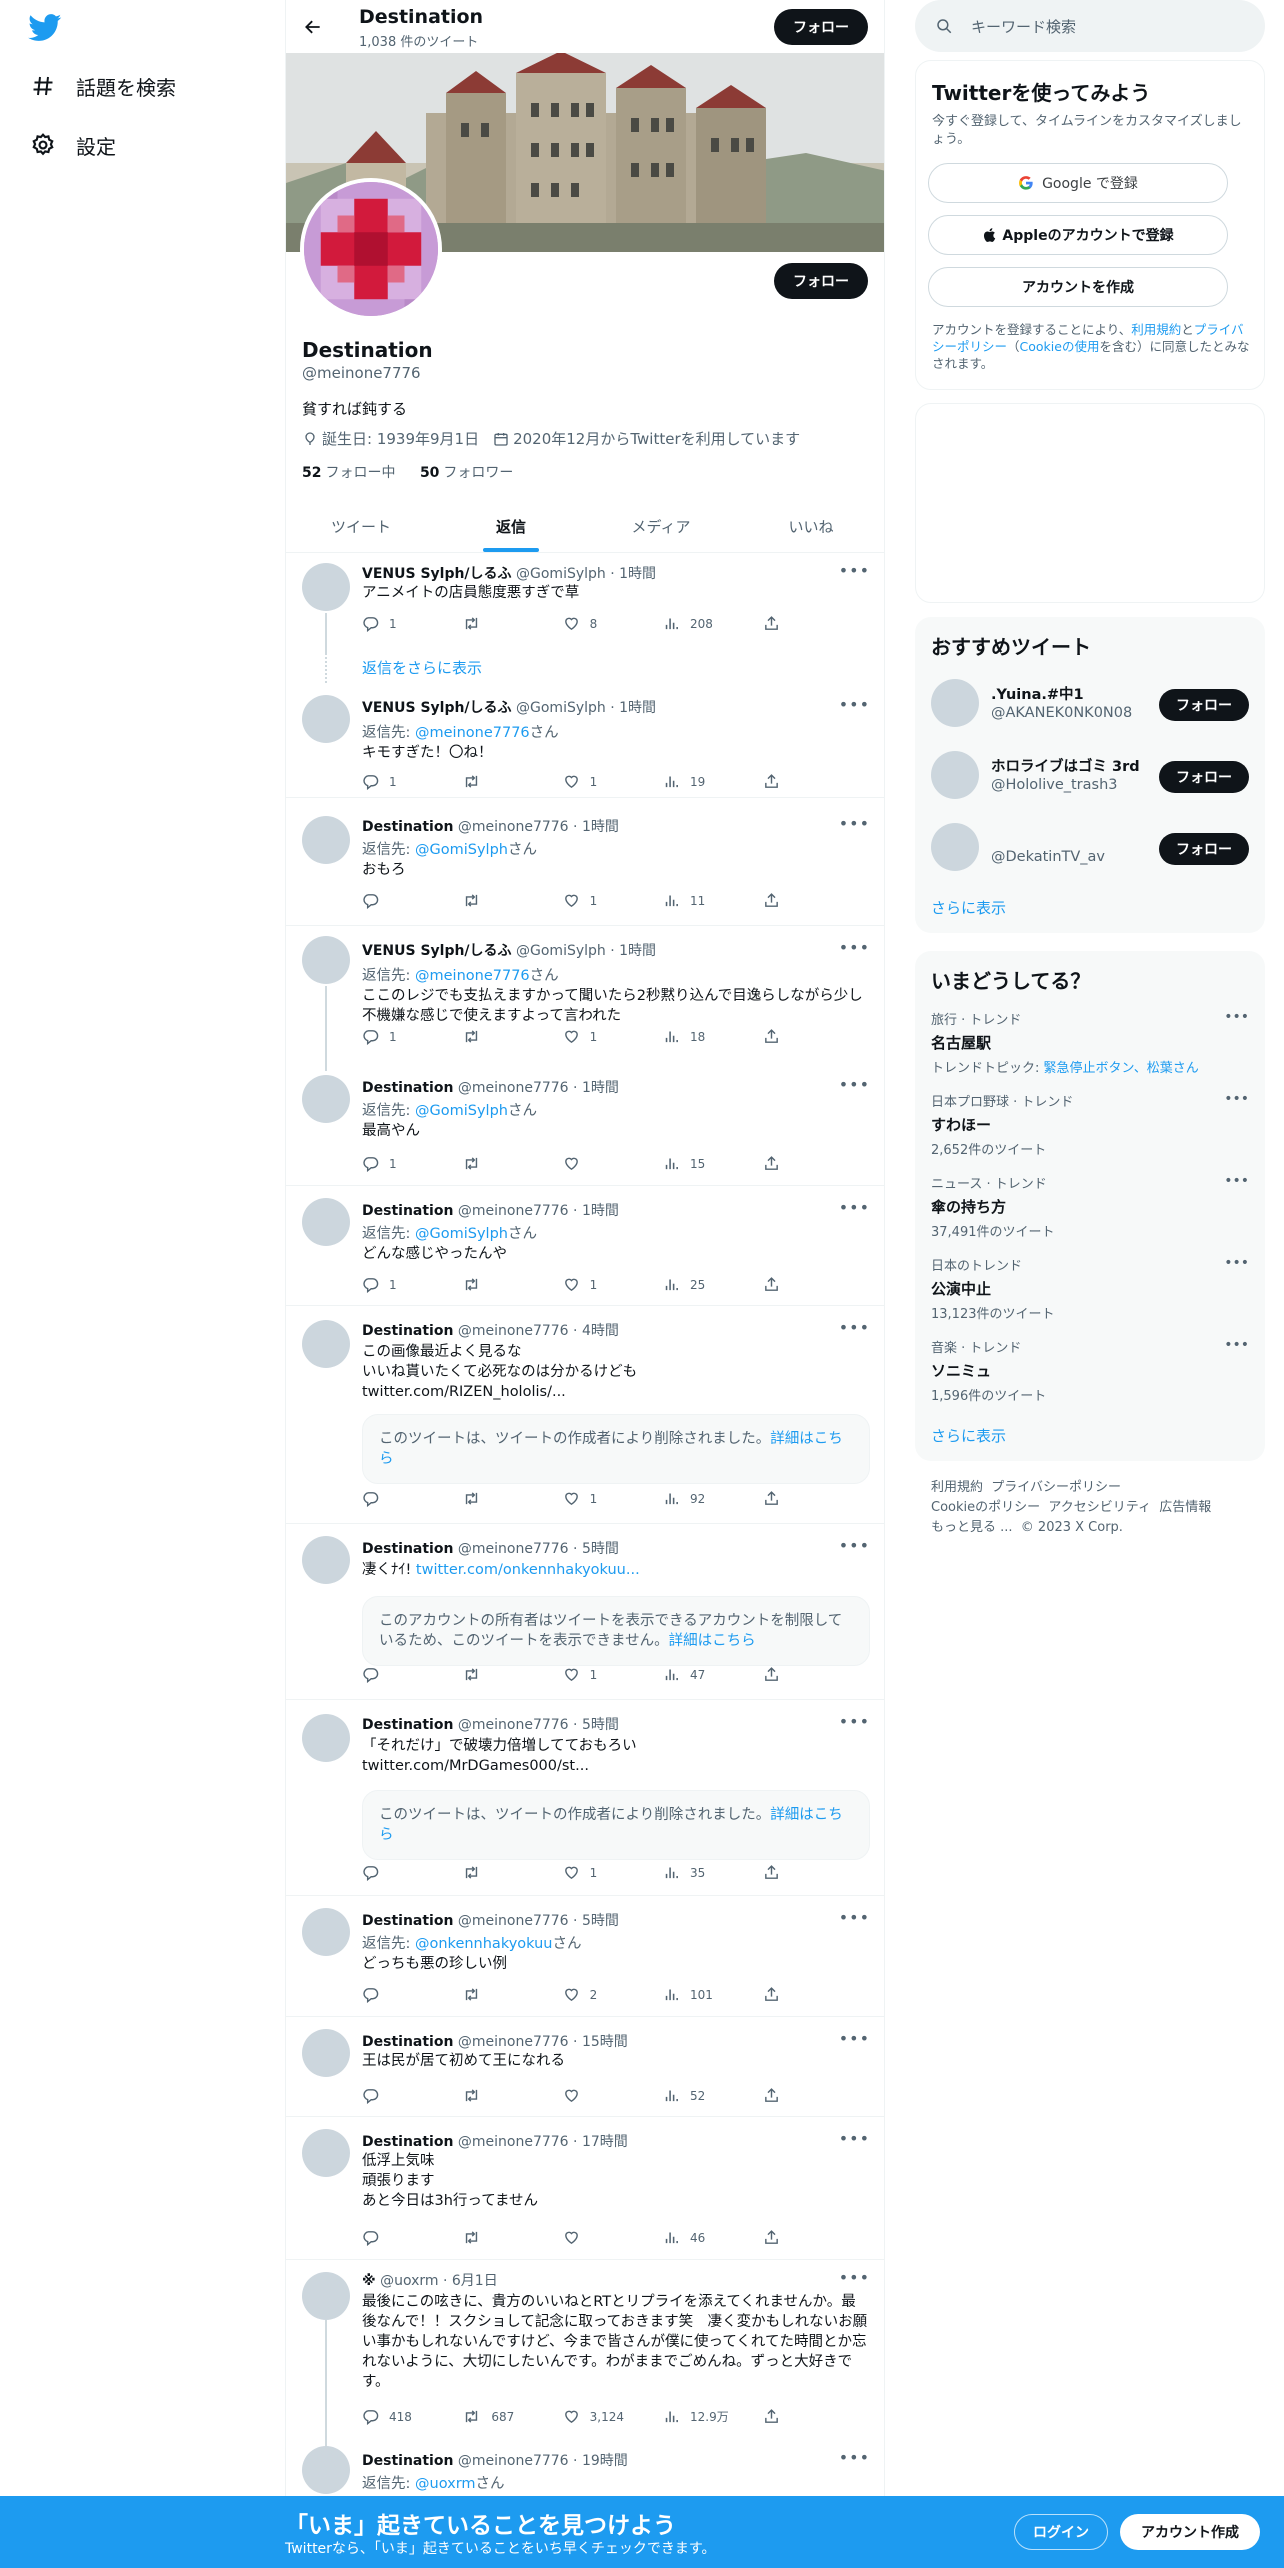 This screenshot has width=1284, height=2568. Describe the element at coordinates (821, 27) in the screenshot. I see `header-follow-button: フォロー` at that location.